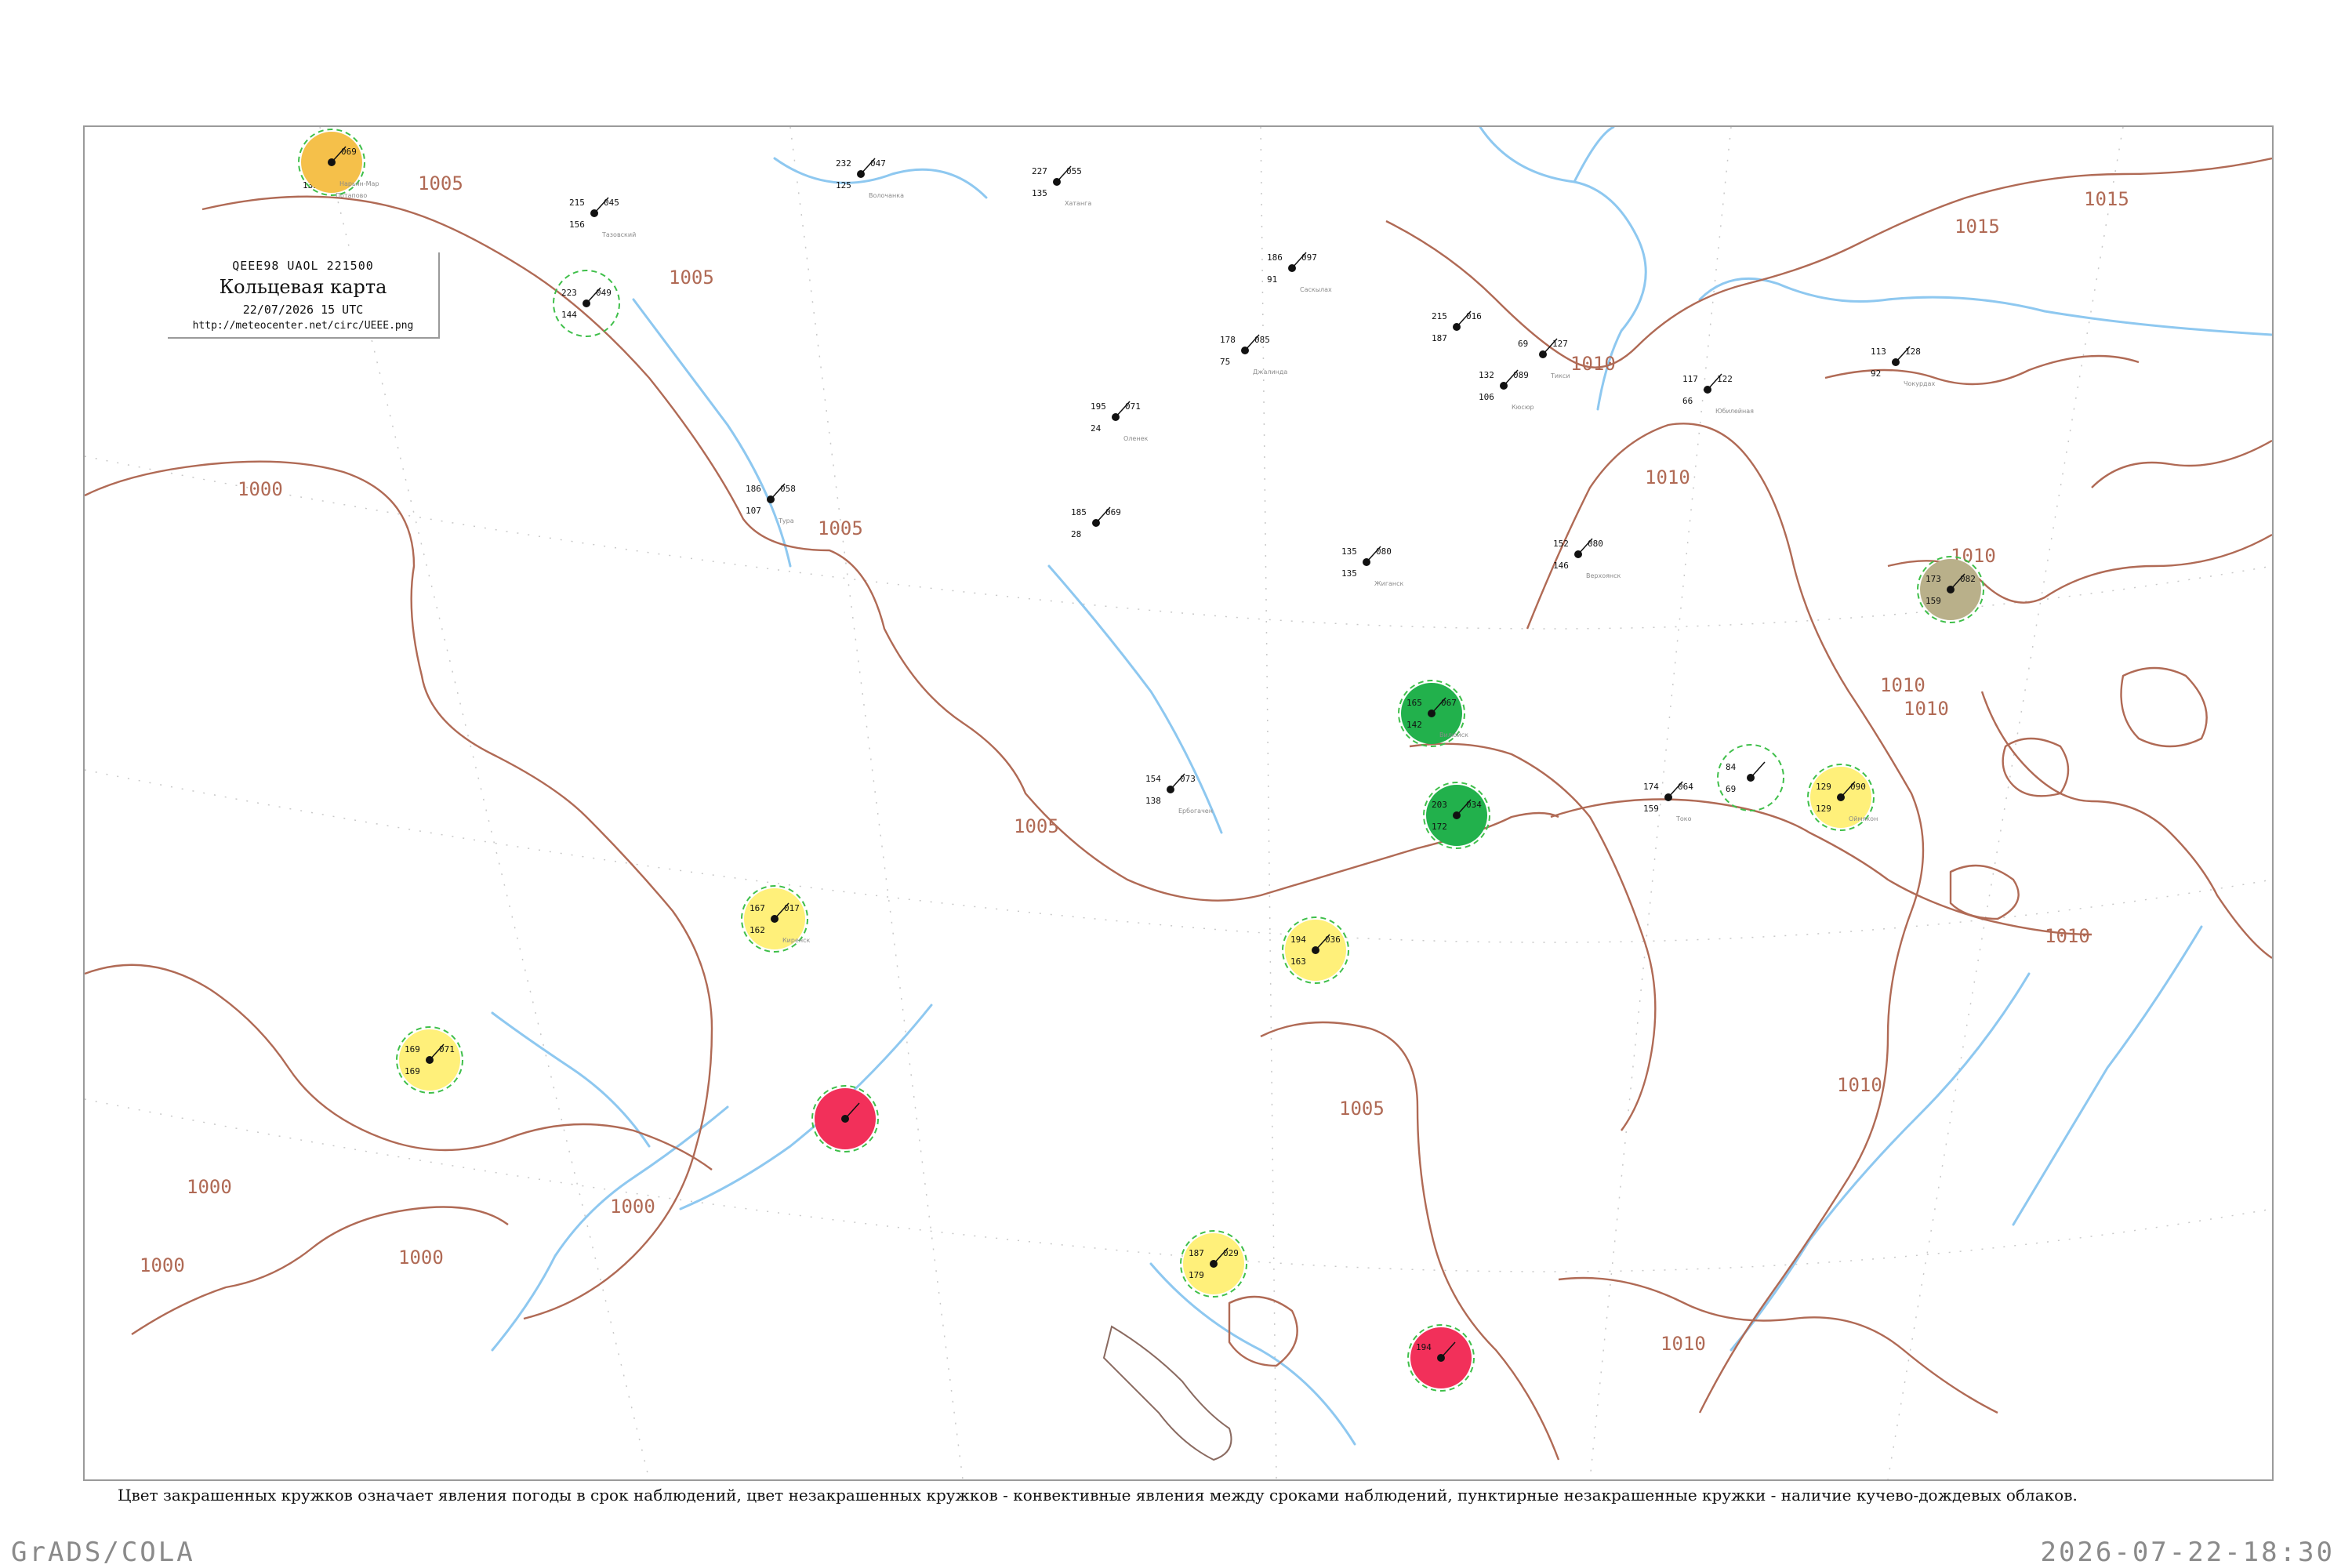 The width and height of the screenshot is (2352, 1568). What do you see at coordinates (447, 1049) in the screenshot?
I see `pressure-value: 071` at bounding box center [447, 1049].